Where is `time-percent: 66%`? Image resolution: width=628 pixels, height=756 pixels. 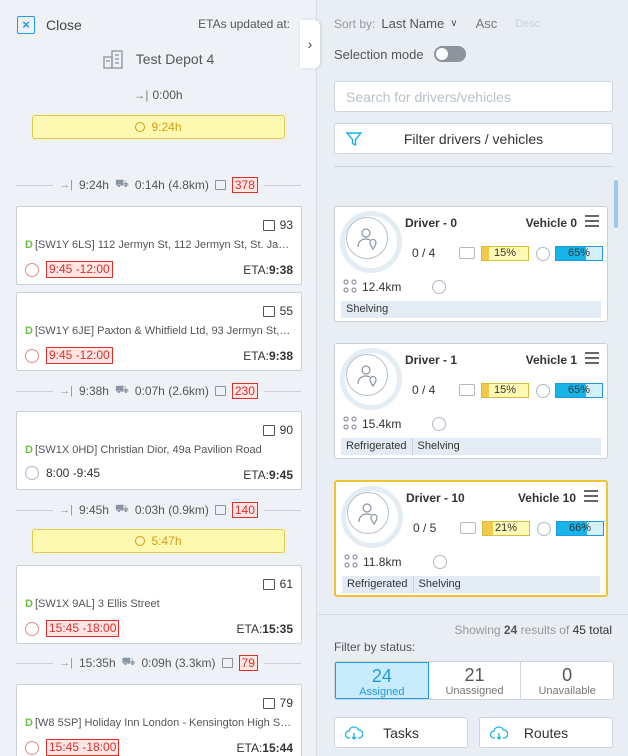
time-percent: 66% is located at coordinates (580, 528).